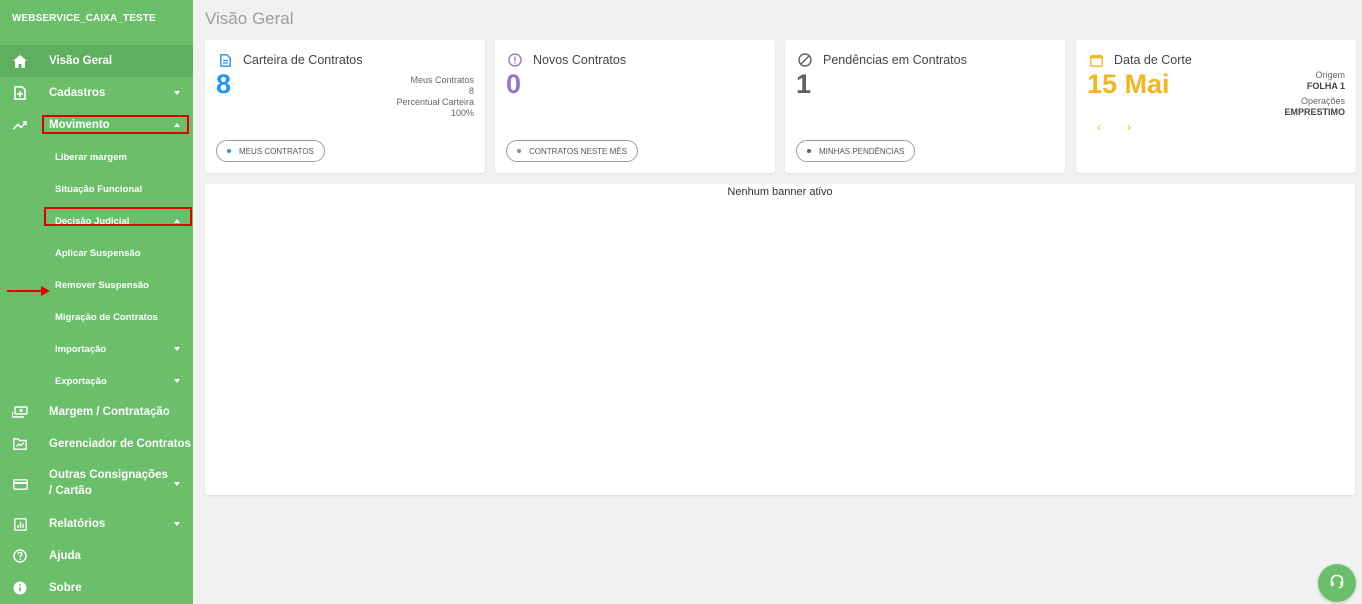 Image resolution: width=1362 pixels, height=604 pixels. I want to click on sub-item-liberar-margem: Liberar margem, so click(96, 157).